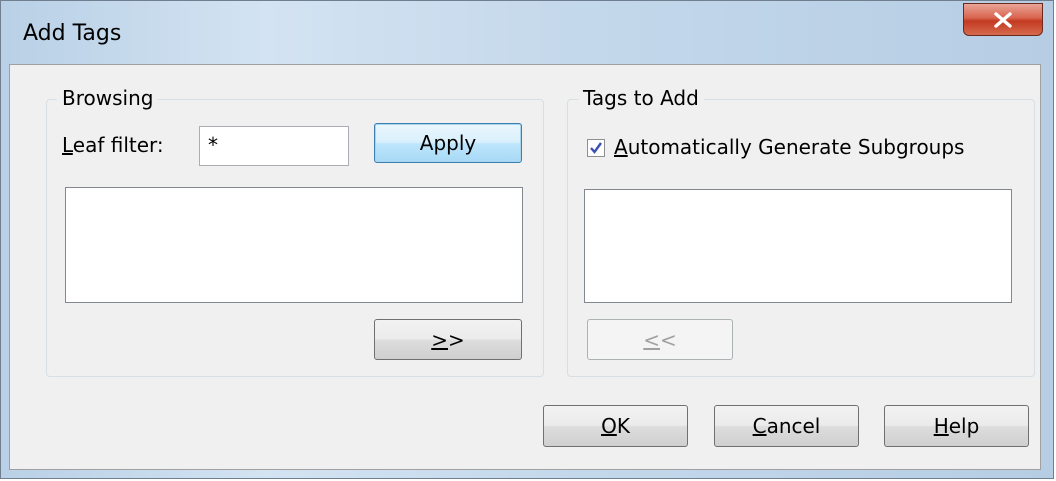 The height and width of the screenshot is (481, 1056). What do you see at coordinates (623, 426) in the screenshot?
I see `ok-label-rest: K` at bounding box center [623, 426].